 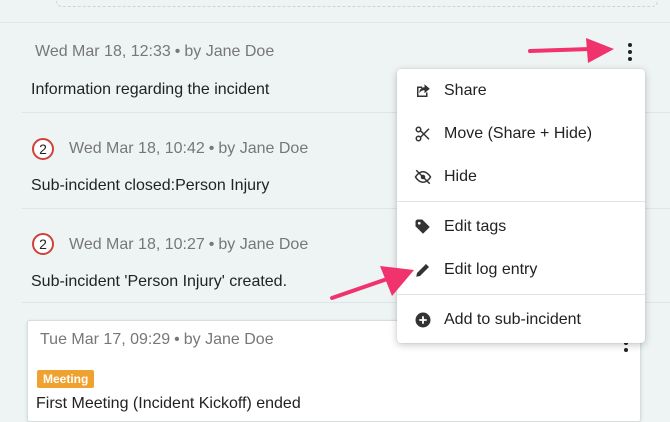 I want to click on plus-circle-icon, so click(x=423, y=320).